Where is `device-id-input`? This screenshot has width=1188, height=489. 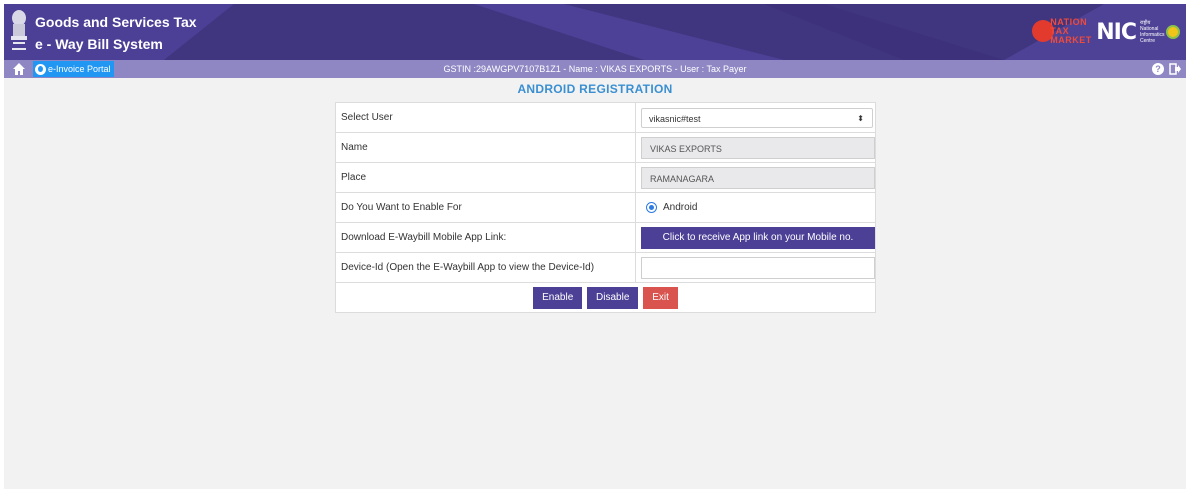
device-id-input is located at coordinates (758, 267).